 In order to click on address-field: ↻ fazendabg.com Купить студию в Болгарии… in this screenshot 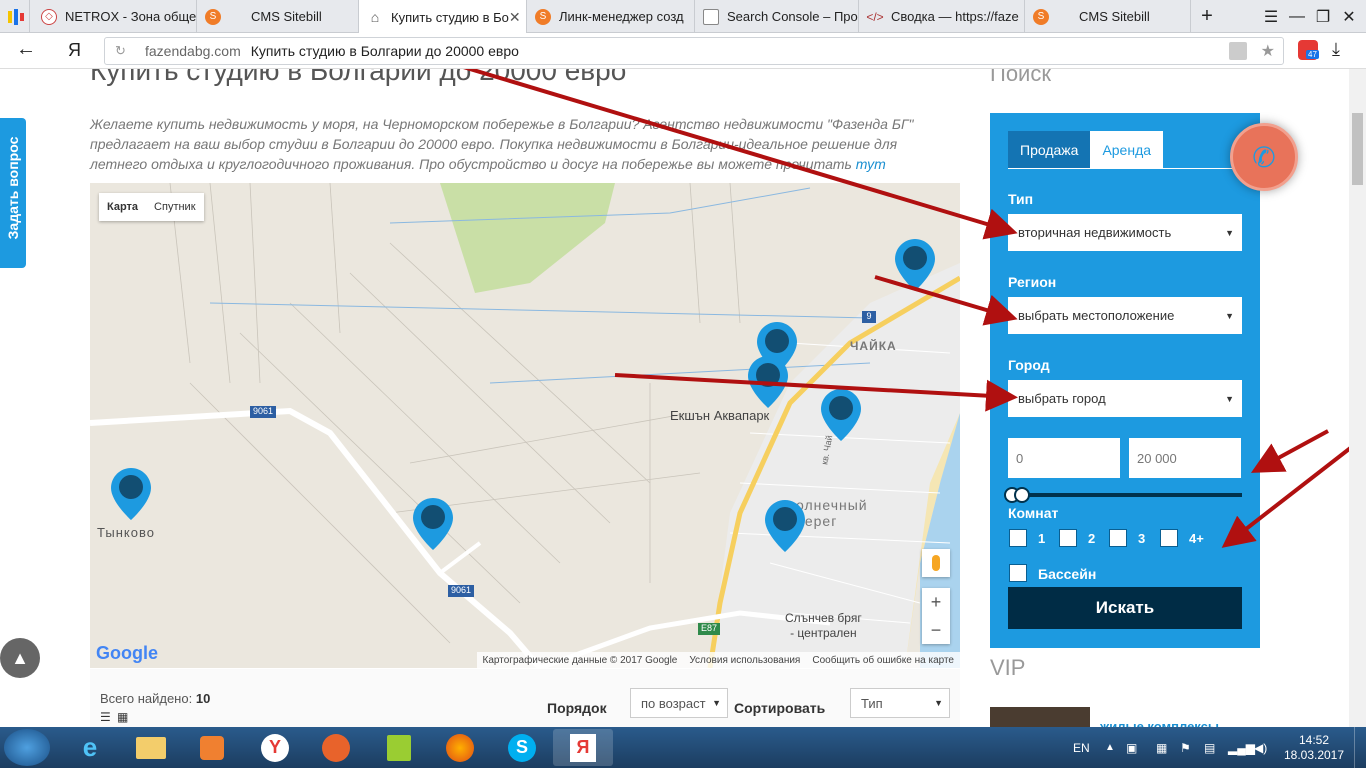, I will do `click(694, 51)`.